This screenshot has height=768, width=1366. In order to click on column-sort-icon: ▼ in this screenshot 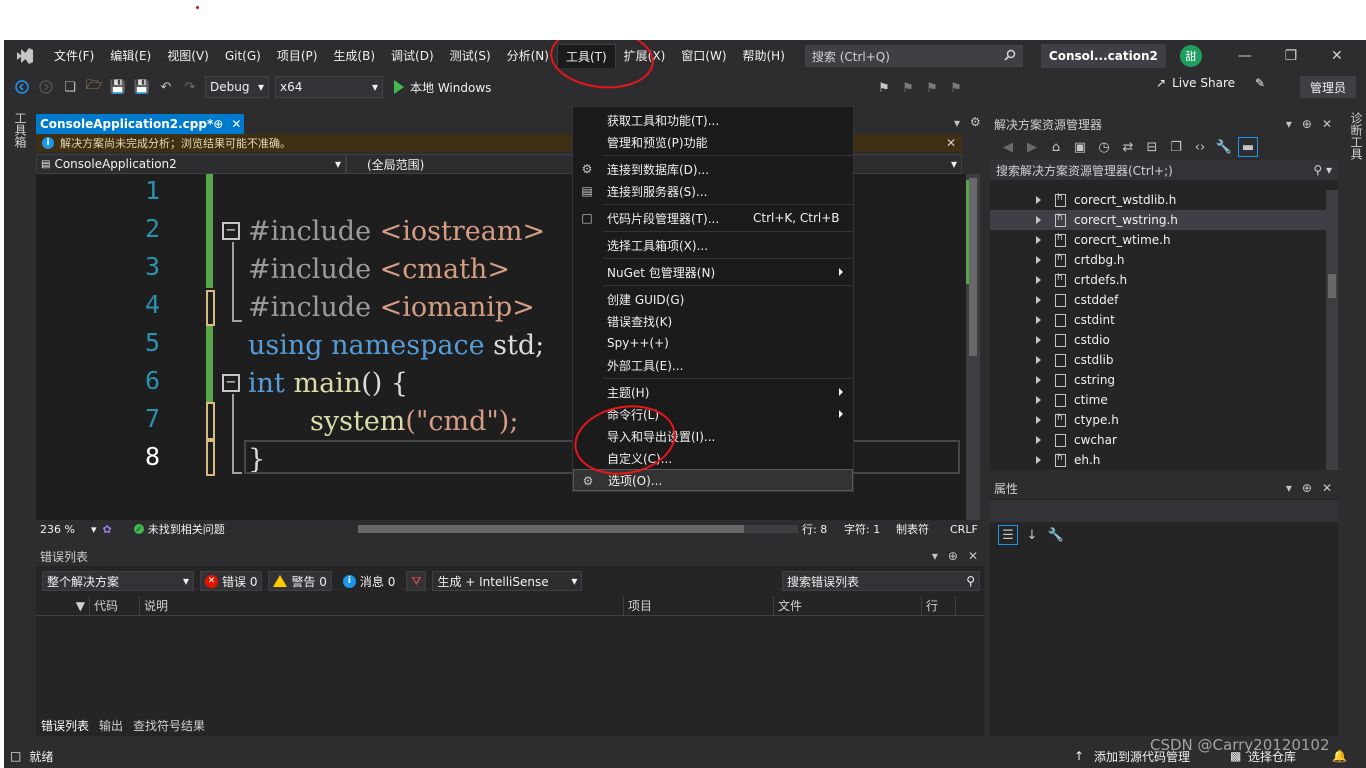, I will do `click(63, 606)`.